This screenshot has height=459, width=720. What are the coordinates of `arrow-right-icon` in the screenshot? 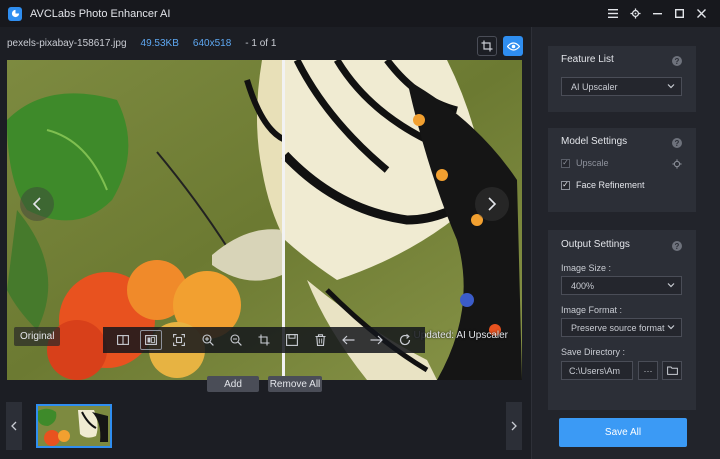 It's located at (377, 340).